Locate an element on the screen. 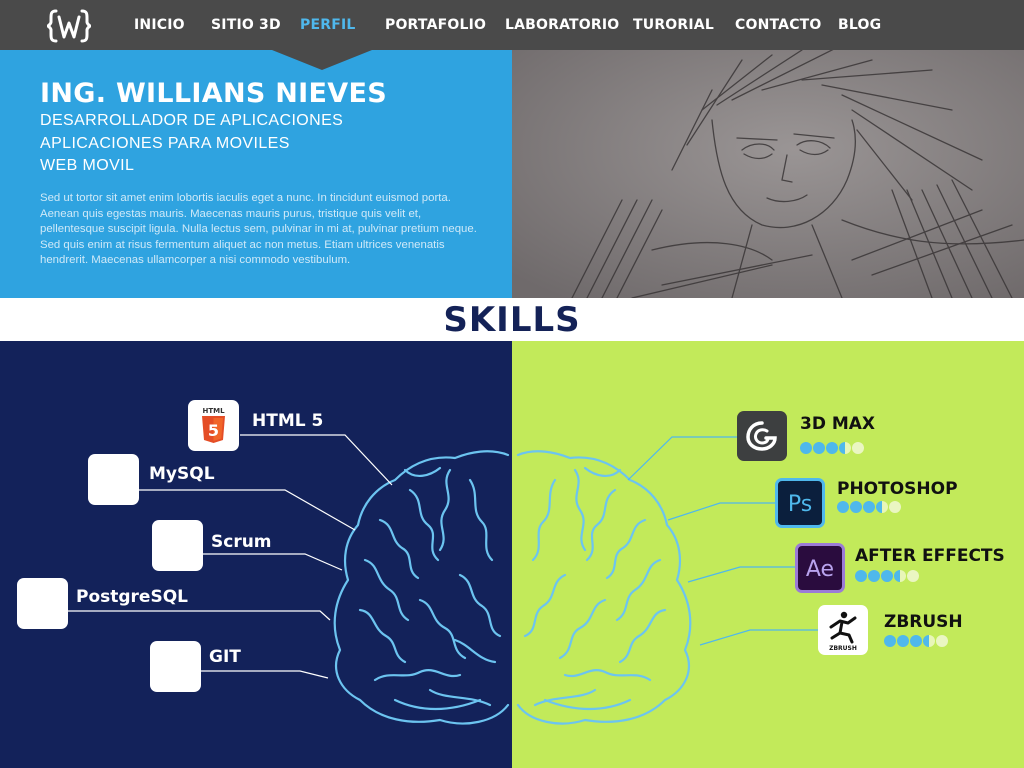 The height and width of the screenshot is (768, 1024). skill-label-html5: HTML 5 is located at coordinates (288, 421).